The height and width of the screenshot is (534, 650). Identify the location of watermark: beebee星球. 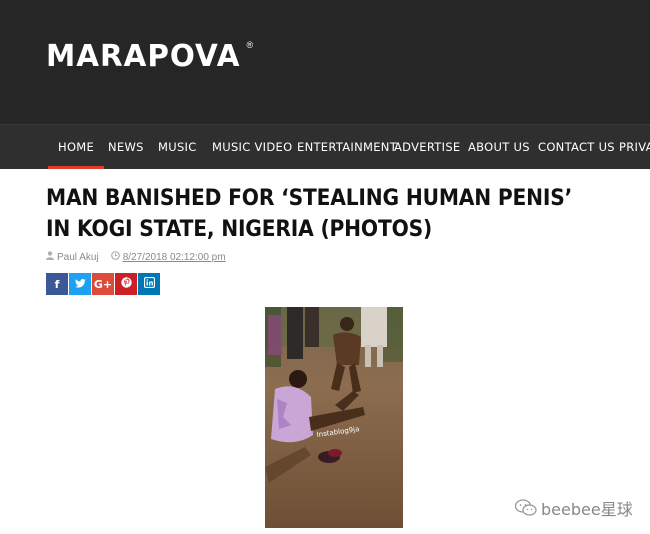
(573, 508).